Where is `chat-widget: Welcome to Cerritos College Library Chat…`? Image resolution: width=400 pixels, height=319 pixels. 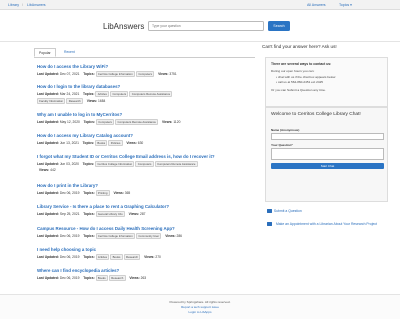 chat-widget: Welcome to Cerritos College Library Chat… is located at coordinates (326, 154).